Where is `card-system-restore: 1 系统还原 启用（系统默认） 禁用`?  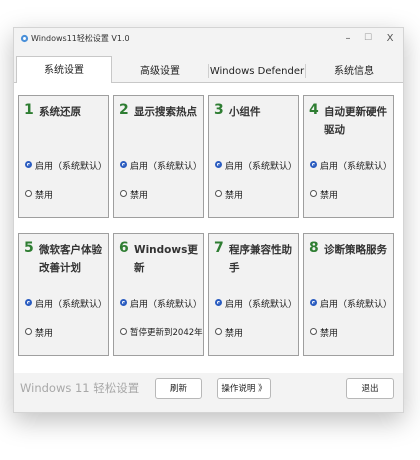
card-system-restore: 1 系统还原 启用（系统默认） 禁用 is located at coordinates (63, 156).